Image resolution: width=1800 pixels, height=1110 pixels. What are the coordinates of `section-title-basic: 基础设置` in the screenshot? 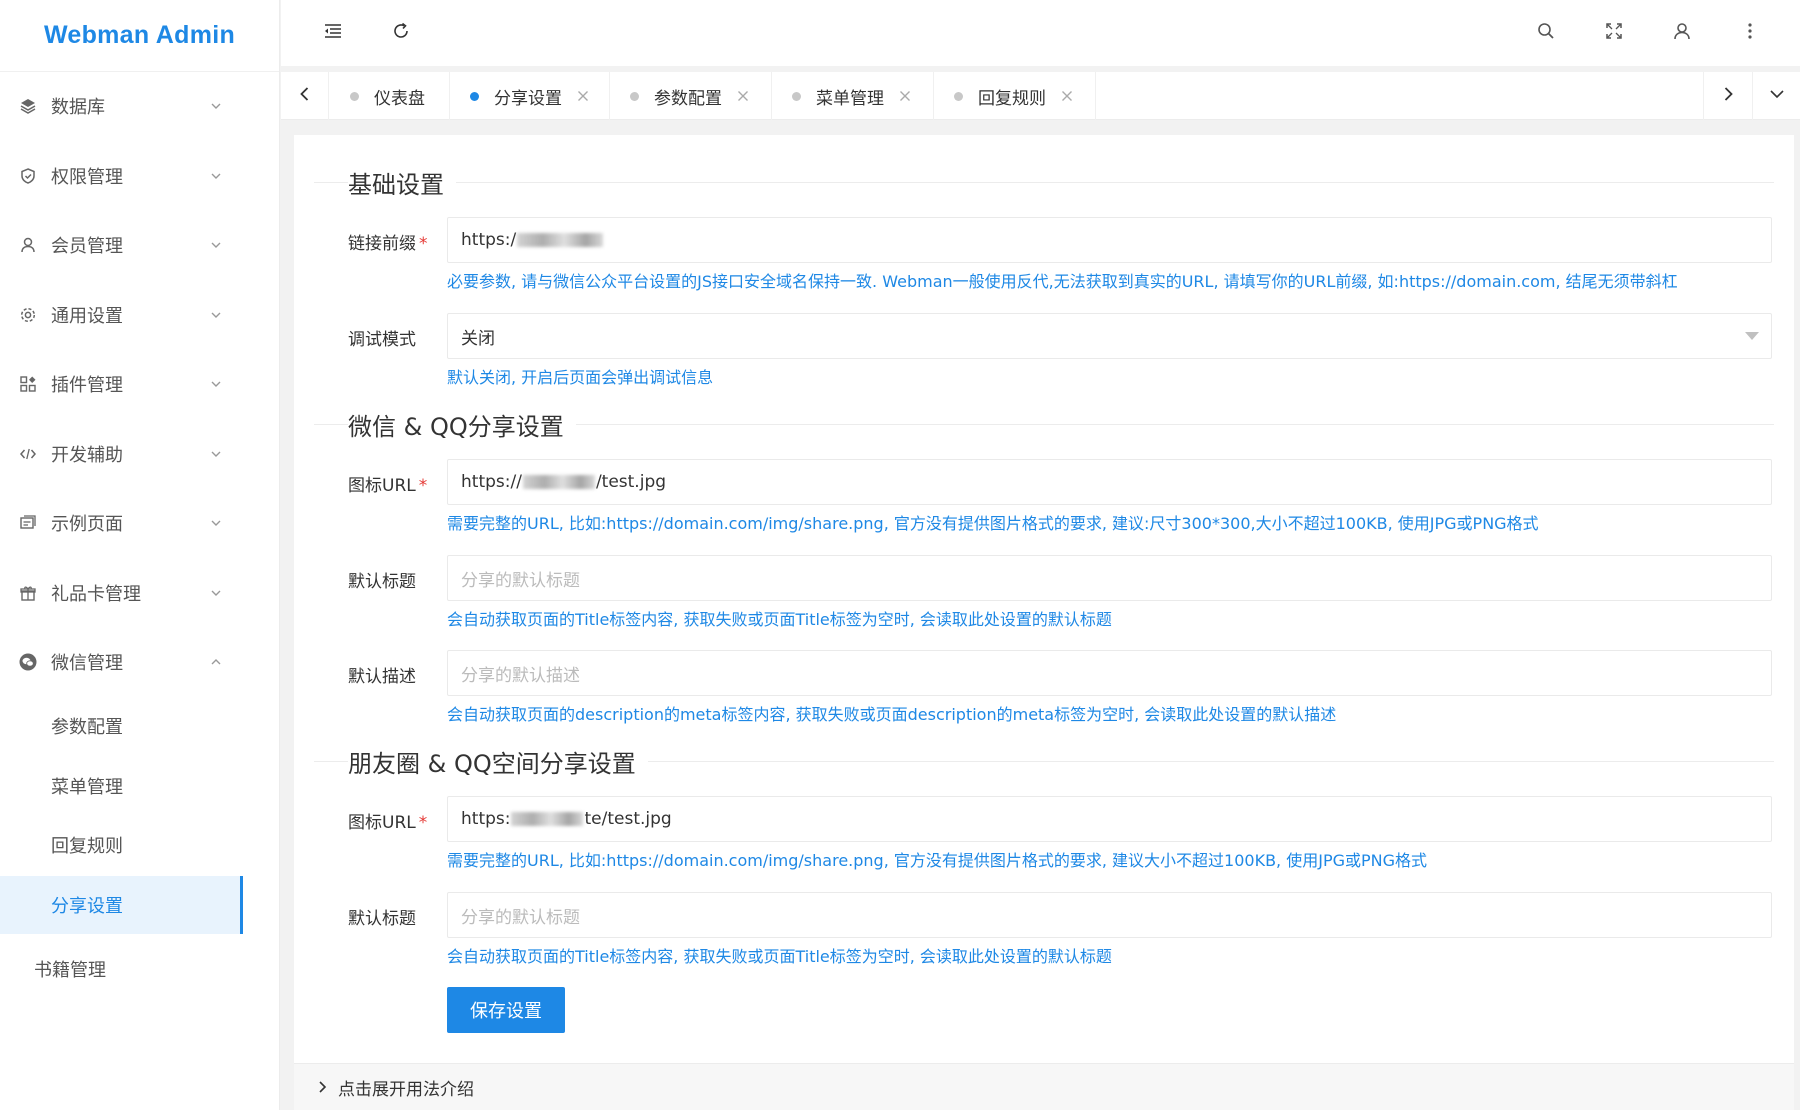 It's located at (402, 182).